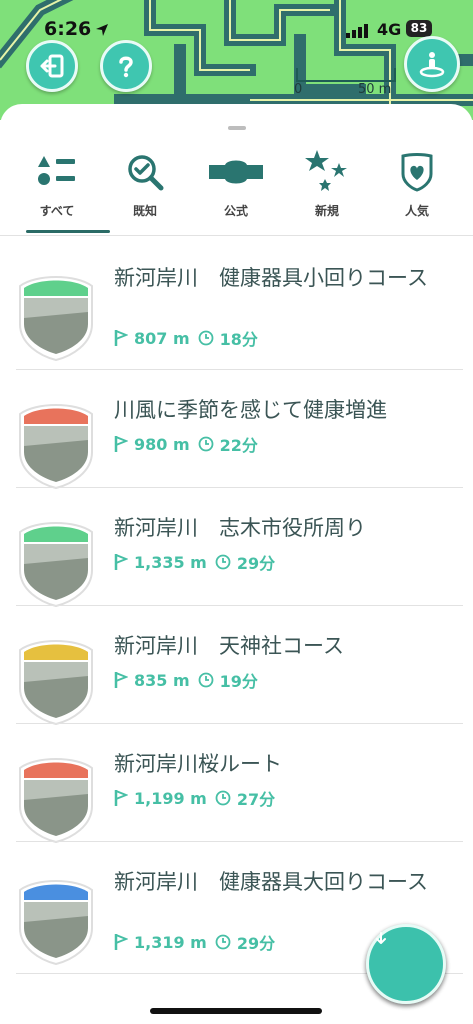 The width and height of the screenshot is (473, 1024). What do you see at coordinates (381, 938) in the screenshot?
I see `download-arrow-icon` at bounding box center [381, 938].